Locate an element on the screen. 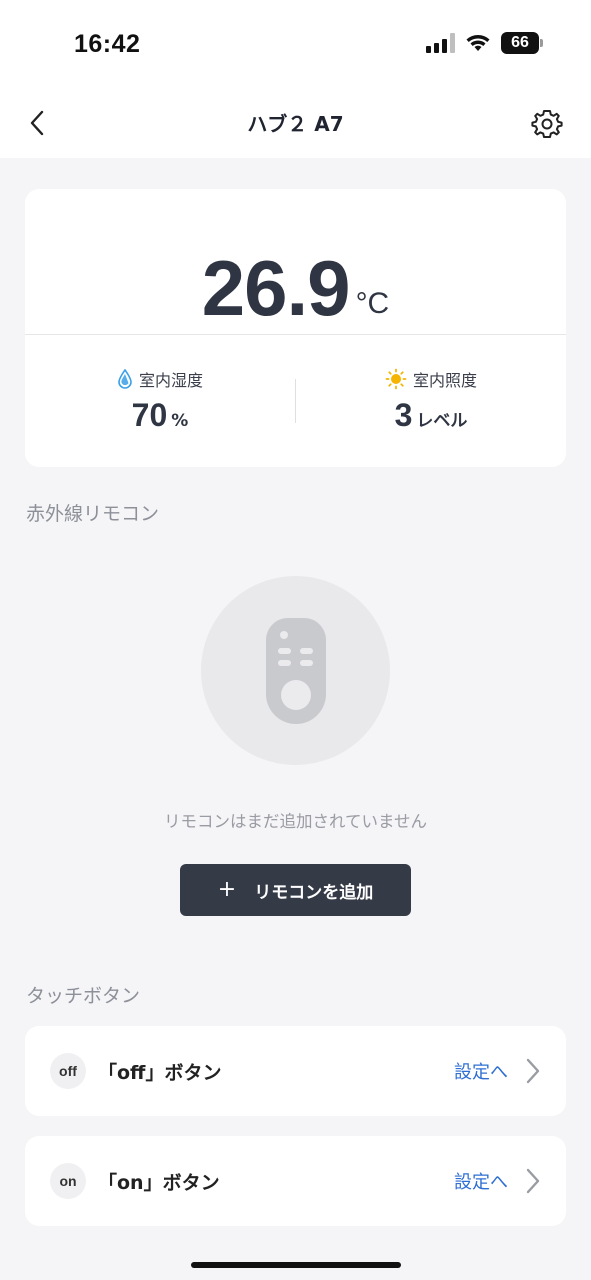 This screenshot has width=591, height=1280. humidity-unit: % is located at coordinates (180, 421).